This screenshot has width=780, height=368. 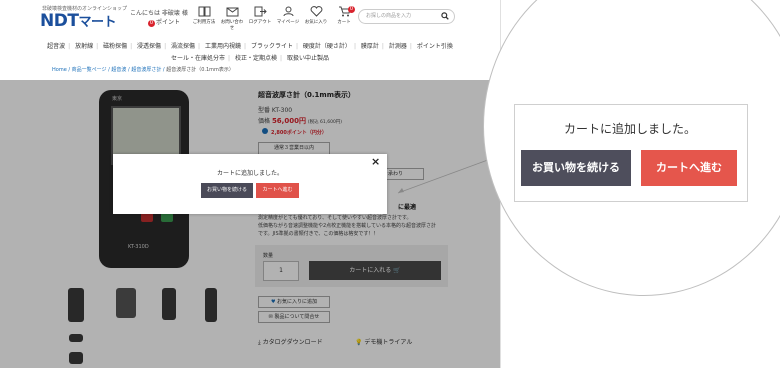 What do you see at coordinates (115, 46) in the screenshot?
I see `nav-item: 磁粉探傷` at bounding box center [115, 46].